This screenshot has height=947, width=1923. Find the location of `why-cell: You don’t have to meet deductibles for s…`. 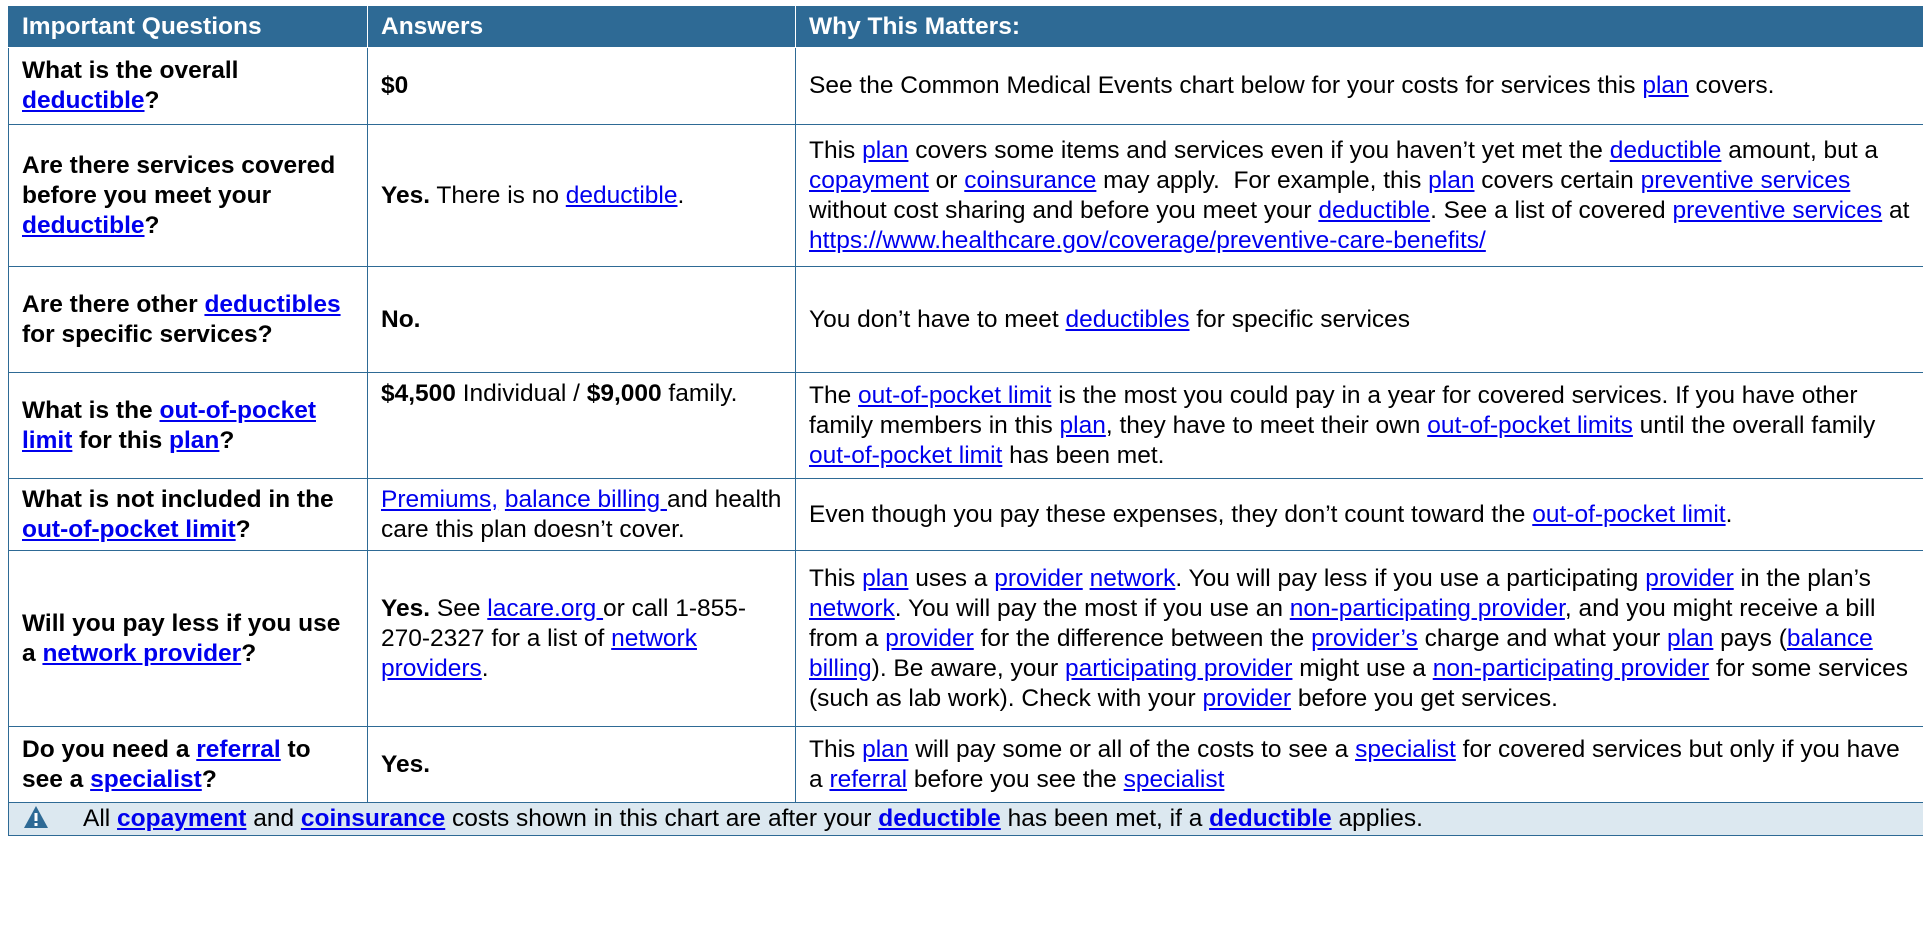

why-cell: You don’t have to meet deductibles for s… is located at coordinates (1359, 319).